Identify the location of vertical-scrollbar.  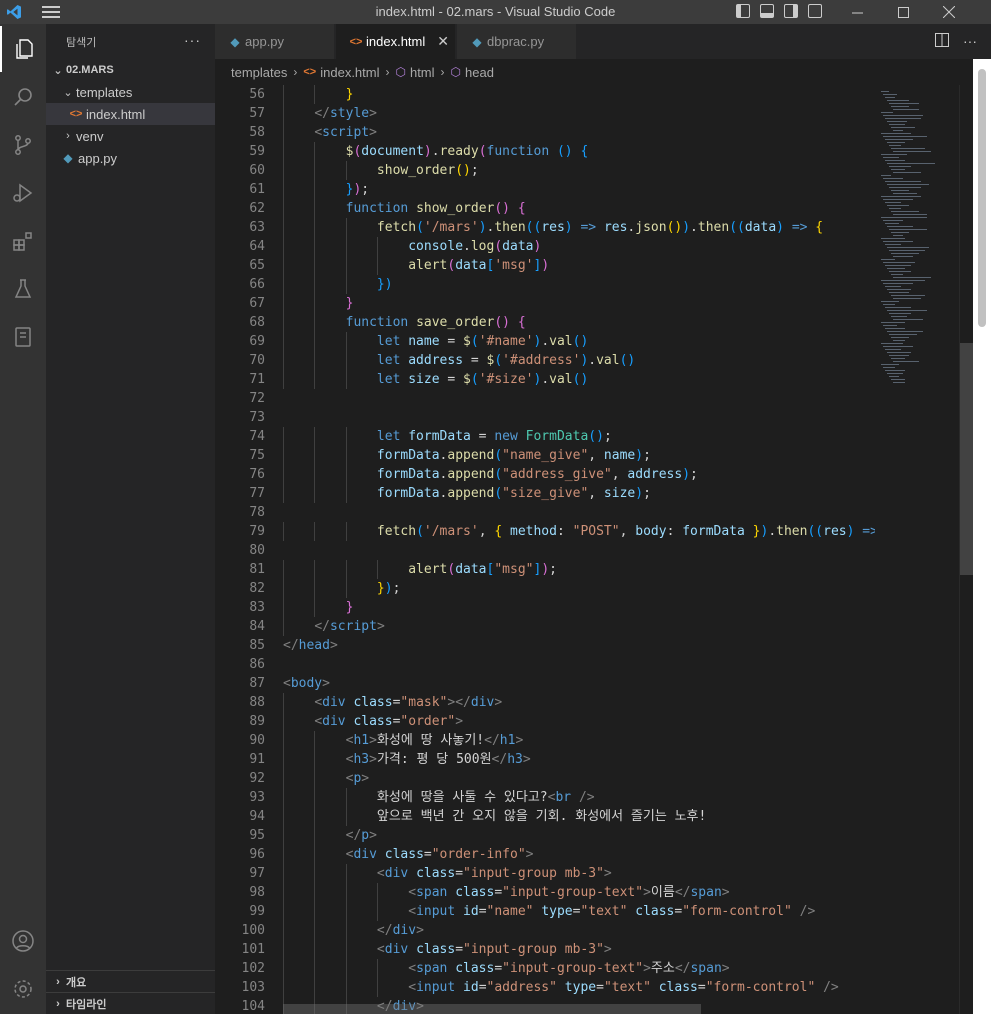
(966, 549).